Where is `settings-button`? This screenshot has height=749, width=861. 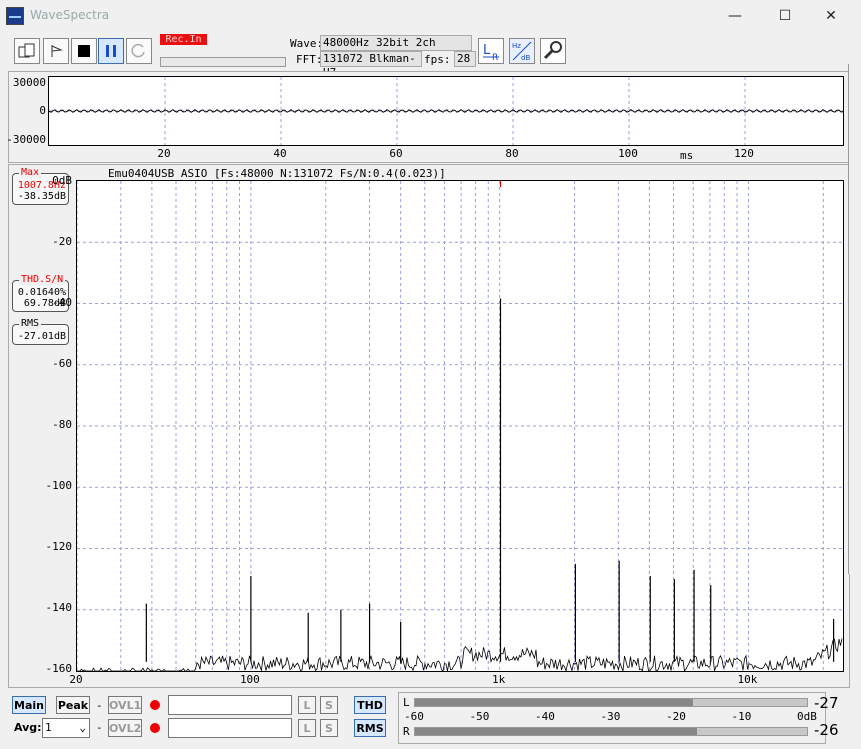
settings-button is located at coordinates (553, 51).